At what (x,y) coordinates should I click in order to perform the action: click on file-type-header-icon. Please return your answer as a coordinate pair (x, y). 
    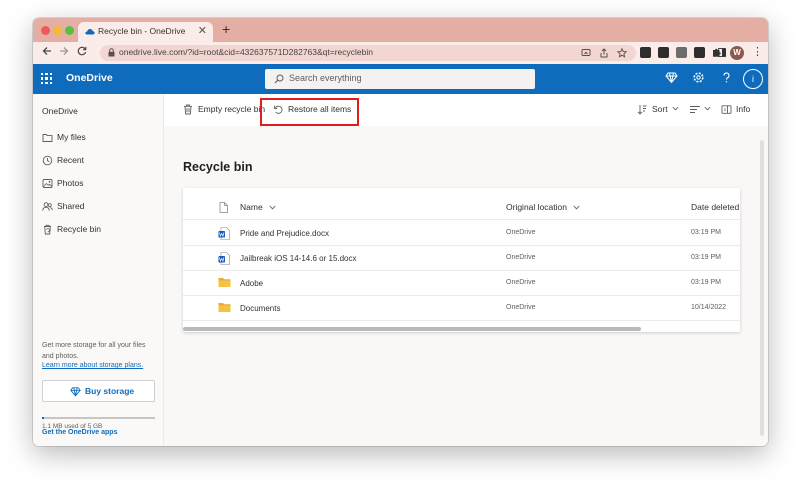
    Looking at the image, I should click on (223, 207).